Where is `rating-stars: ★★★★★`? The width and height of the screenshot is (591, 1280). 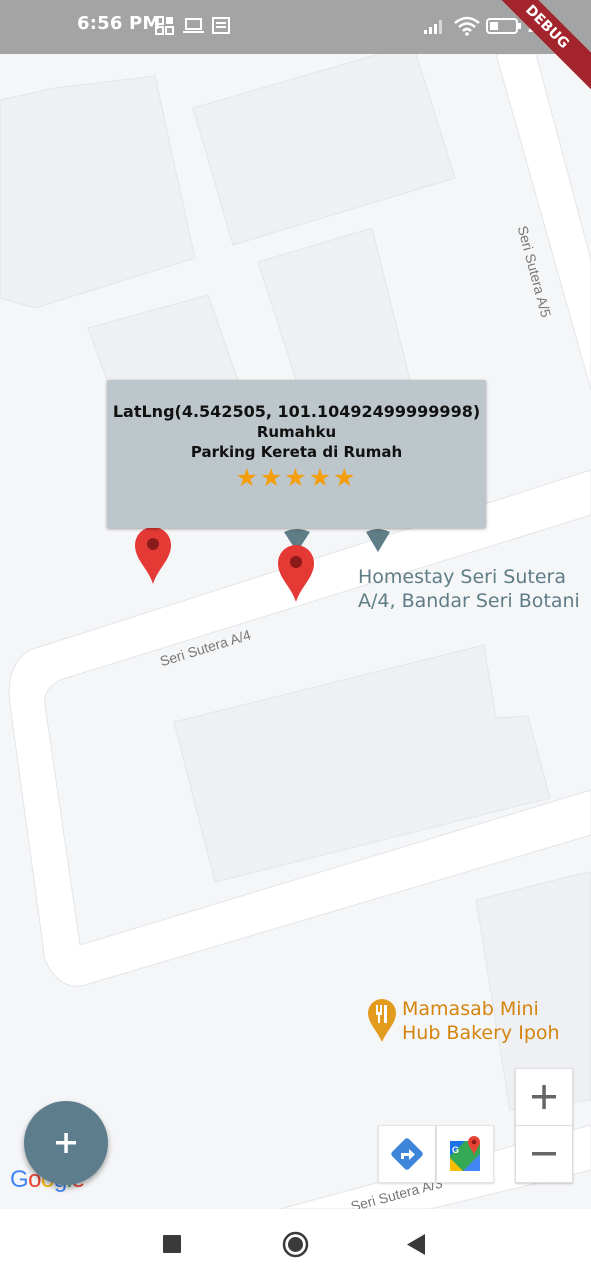 rating-stars: ★★★★★ is located at coordinates (296, 478).